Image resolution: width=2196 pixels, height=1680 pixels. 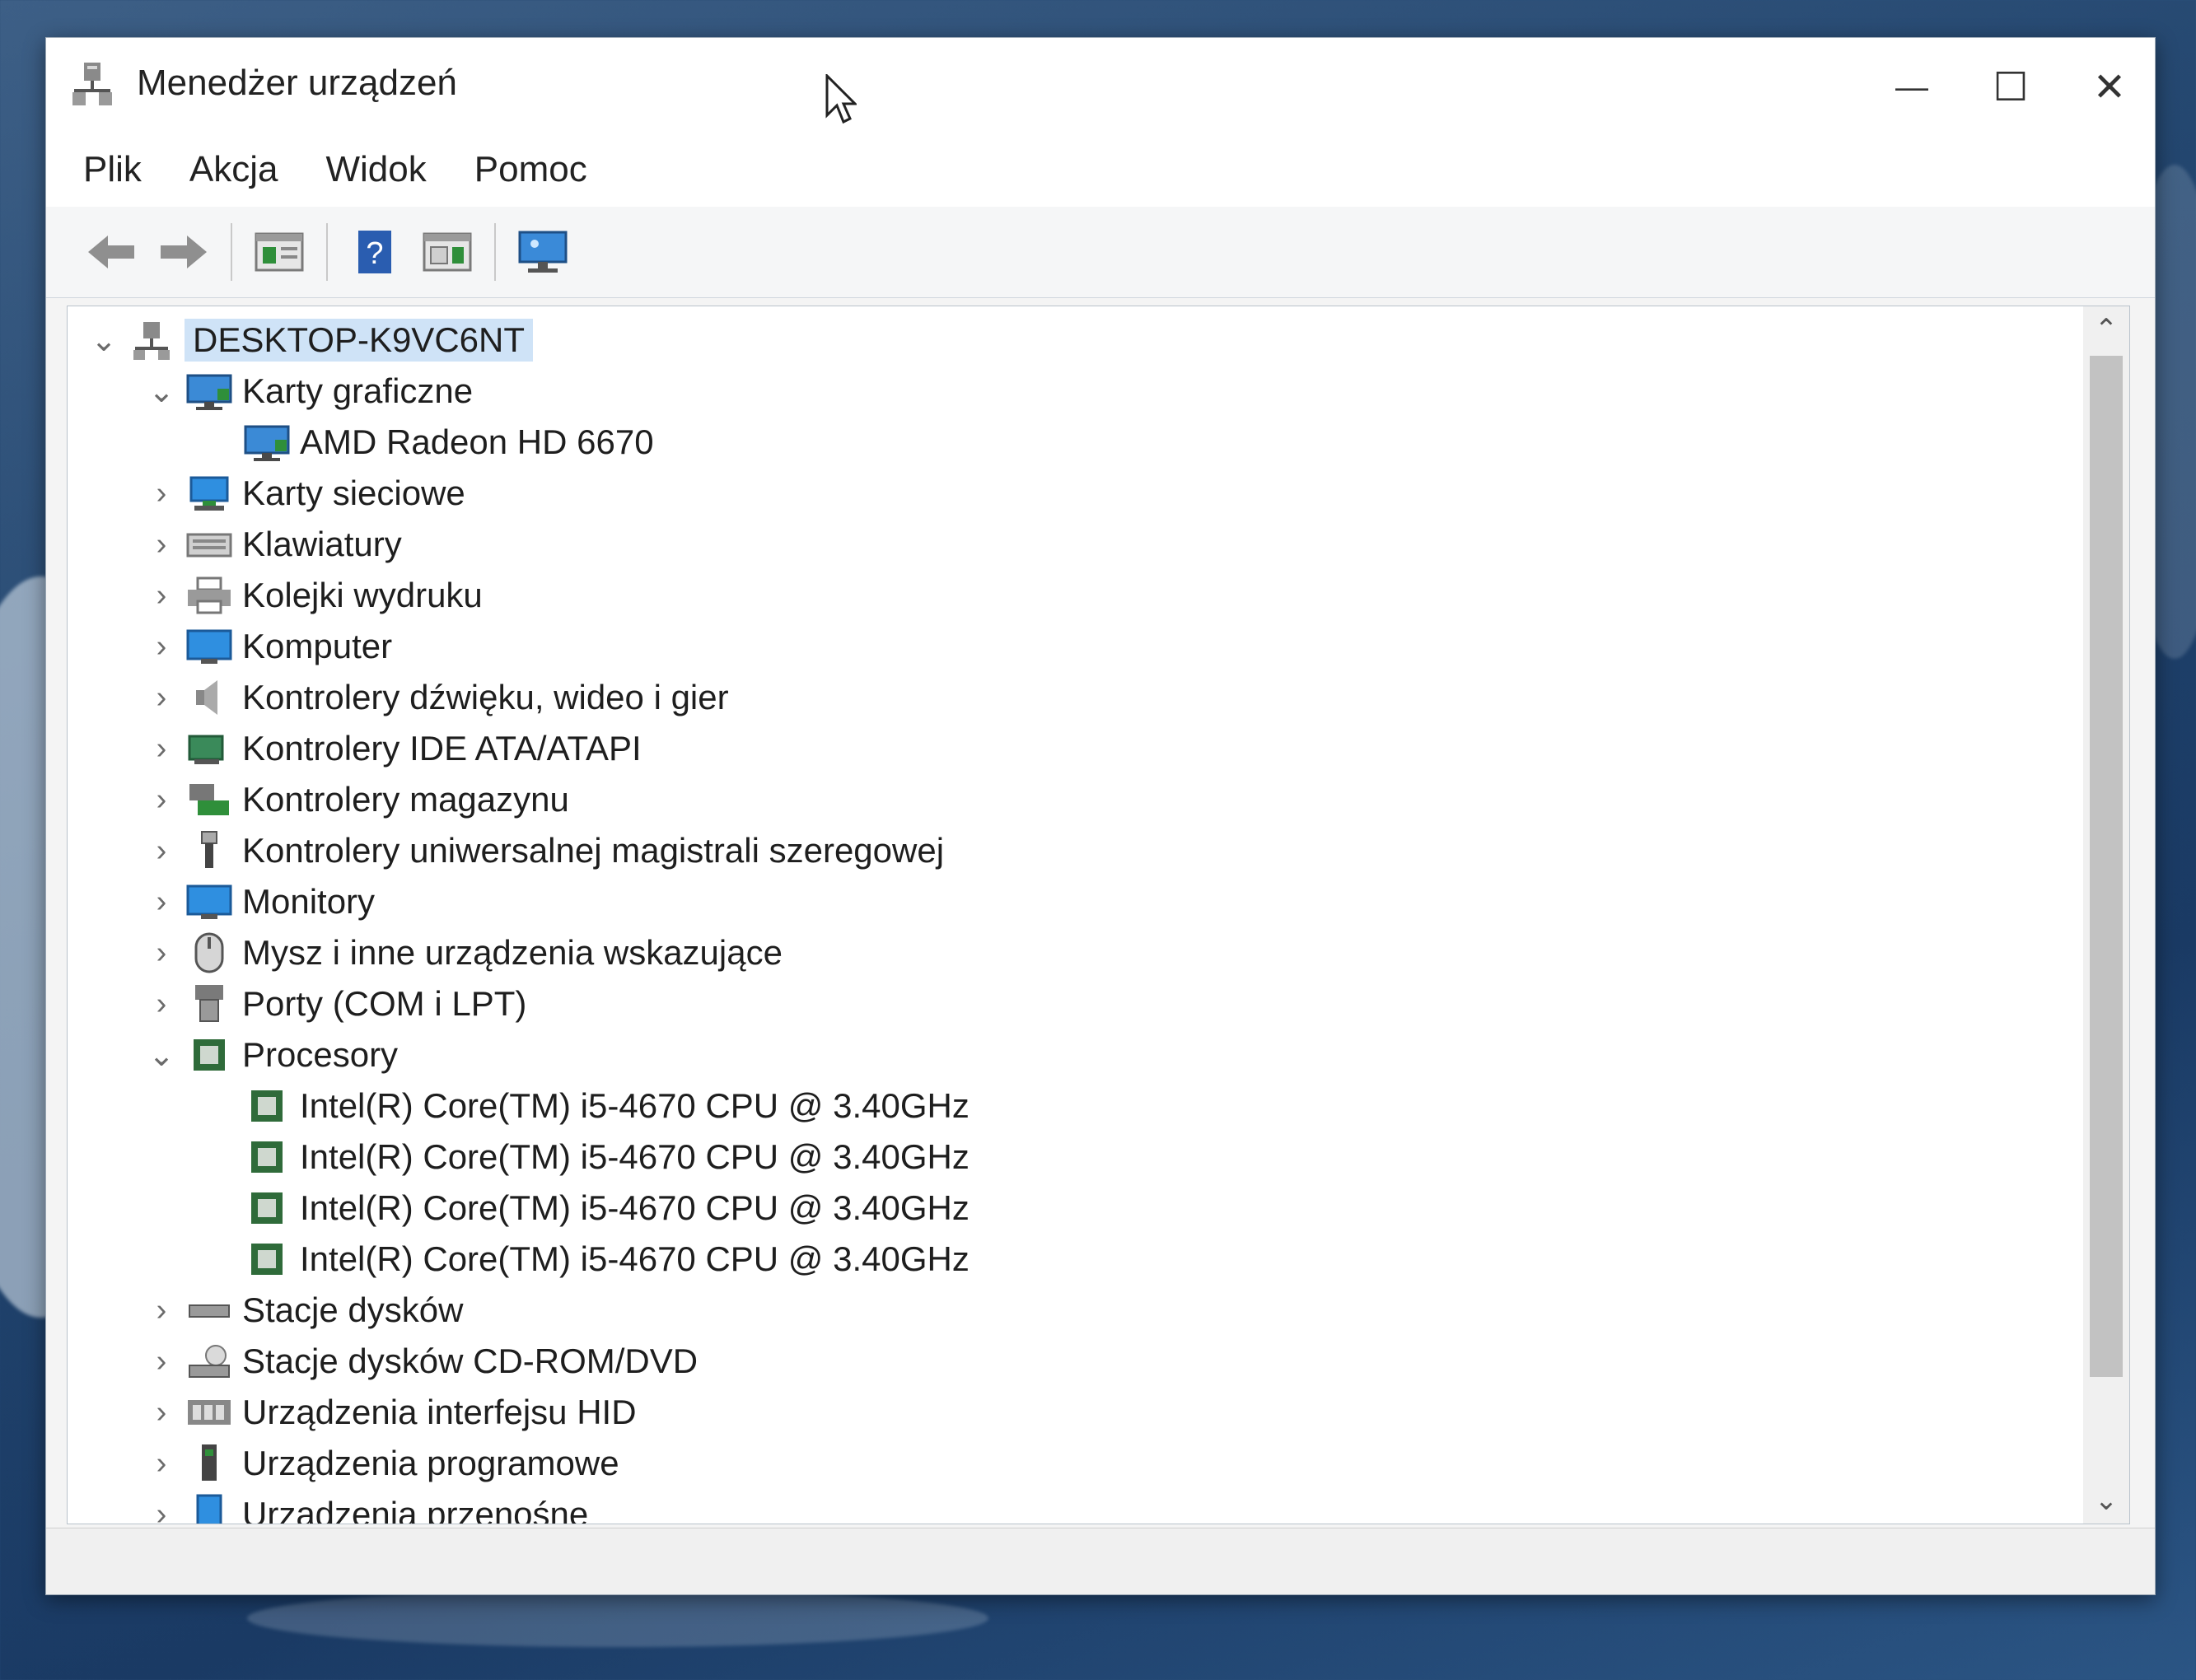 What do you see at coordinates (447, 252) in the screenshot?
I see `update-driver-button` at bounding box center [447, 252].